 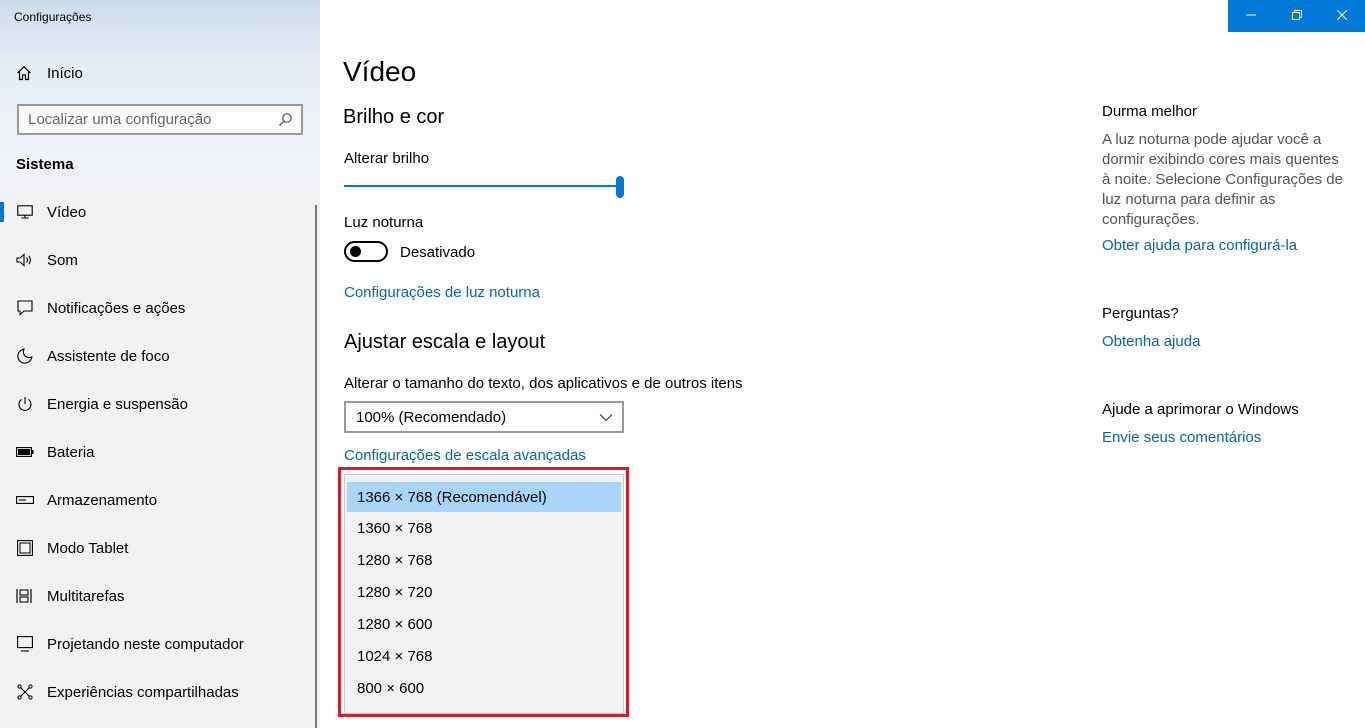 What do you see at coordinates (159, 548) in the screenshot?
I see `sidebar-item-tablet-mode: Modo Tablet` at bounding box center [159, 548].